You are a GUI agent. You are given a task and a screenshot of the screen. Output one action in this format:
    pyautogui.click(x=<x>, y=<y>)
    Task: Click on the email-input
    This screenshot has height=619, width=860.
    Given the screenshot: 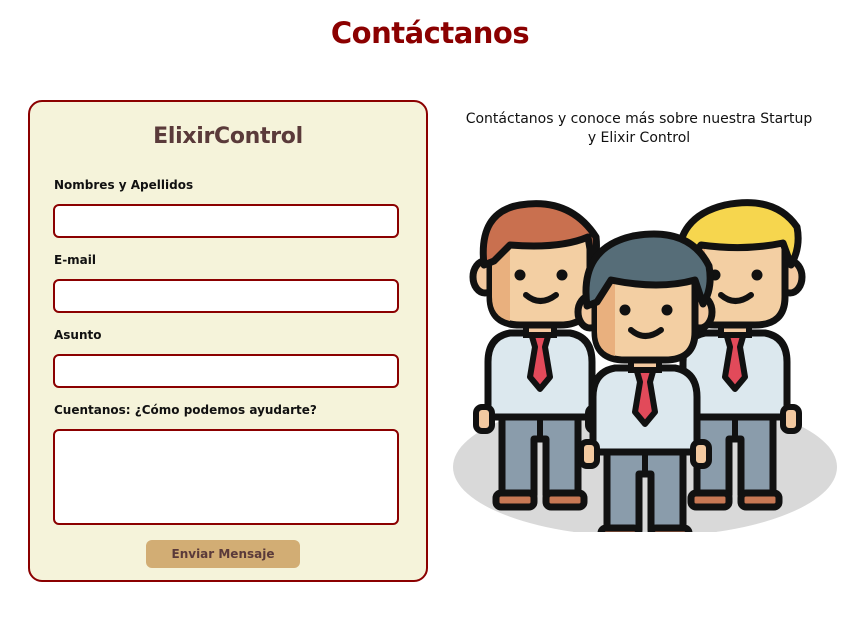 What is the action you would take?
    pyautogui.click(x=226, y=296)
    